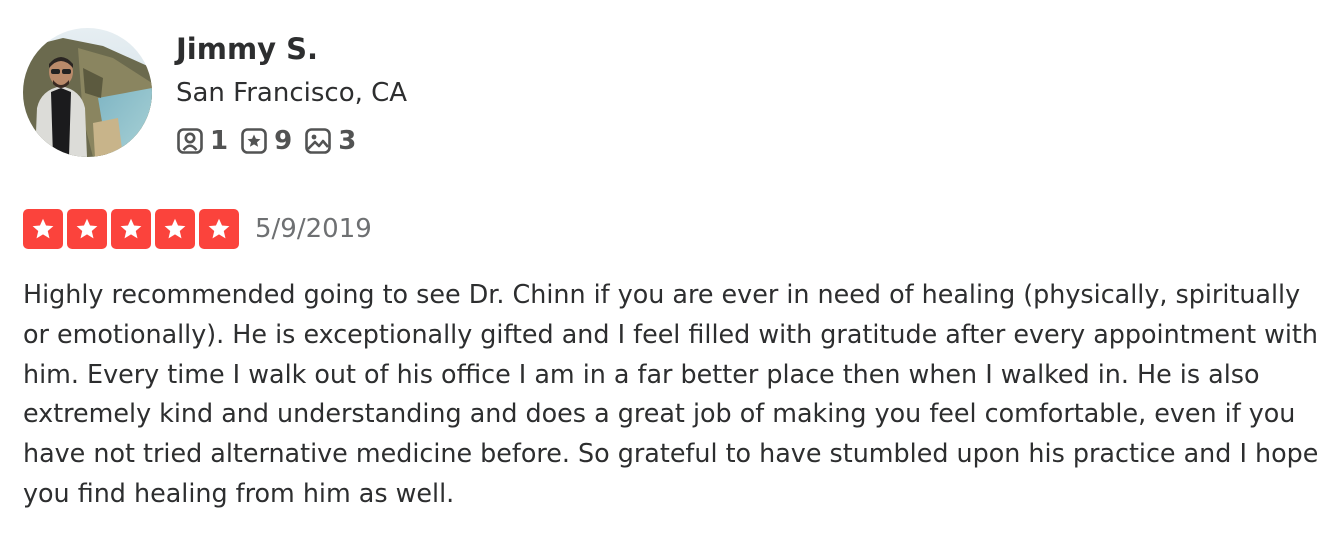 This screenshot has height=536, width=1342. I want to click on review-date: 5/9/2019, so click(313, 229).